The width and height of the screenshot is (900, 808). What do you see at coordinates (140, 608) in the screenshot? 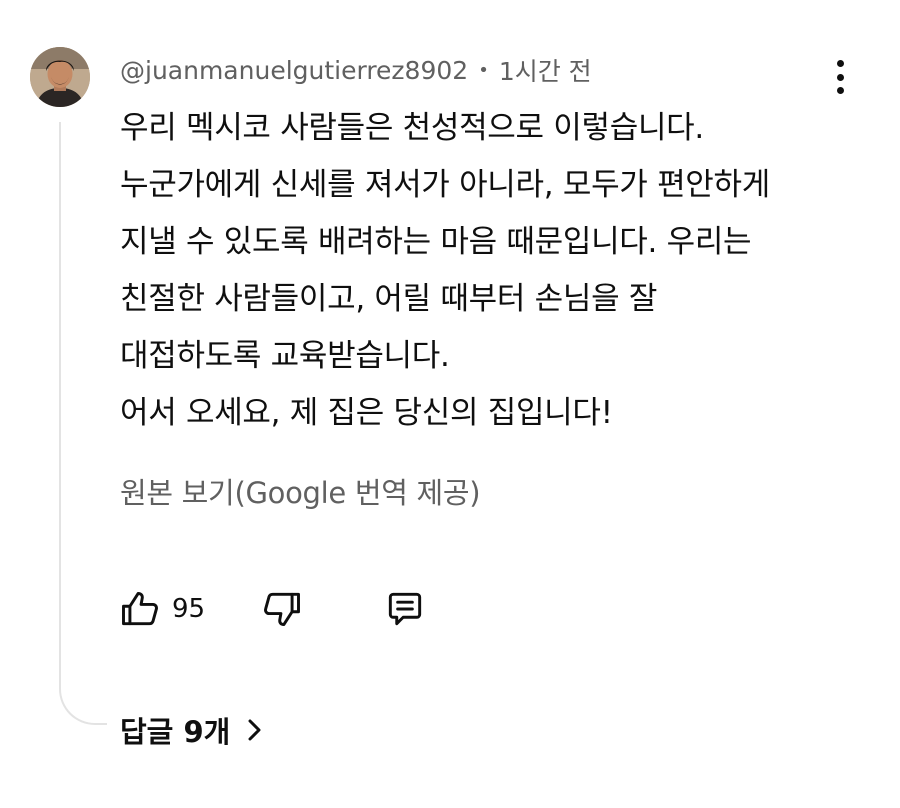
I see `thumbs-up-icon` at bounding box center [140, 608].